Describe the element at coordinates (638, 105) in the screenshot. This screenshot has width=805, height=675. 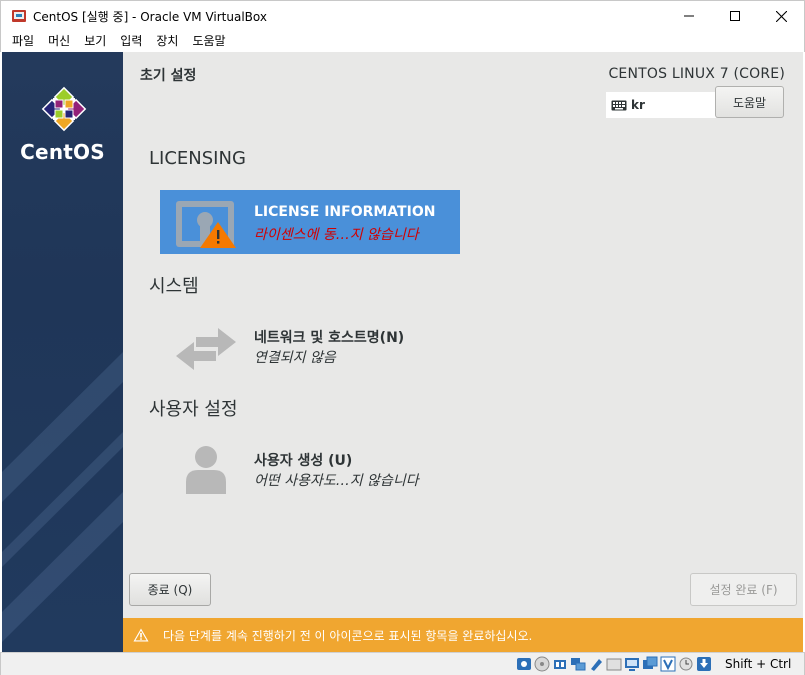
I see `keyboard-layout-label: kr` at that location.